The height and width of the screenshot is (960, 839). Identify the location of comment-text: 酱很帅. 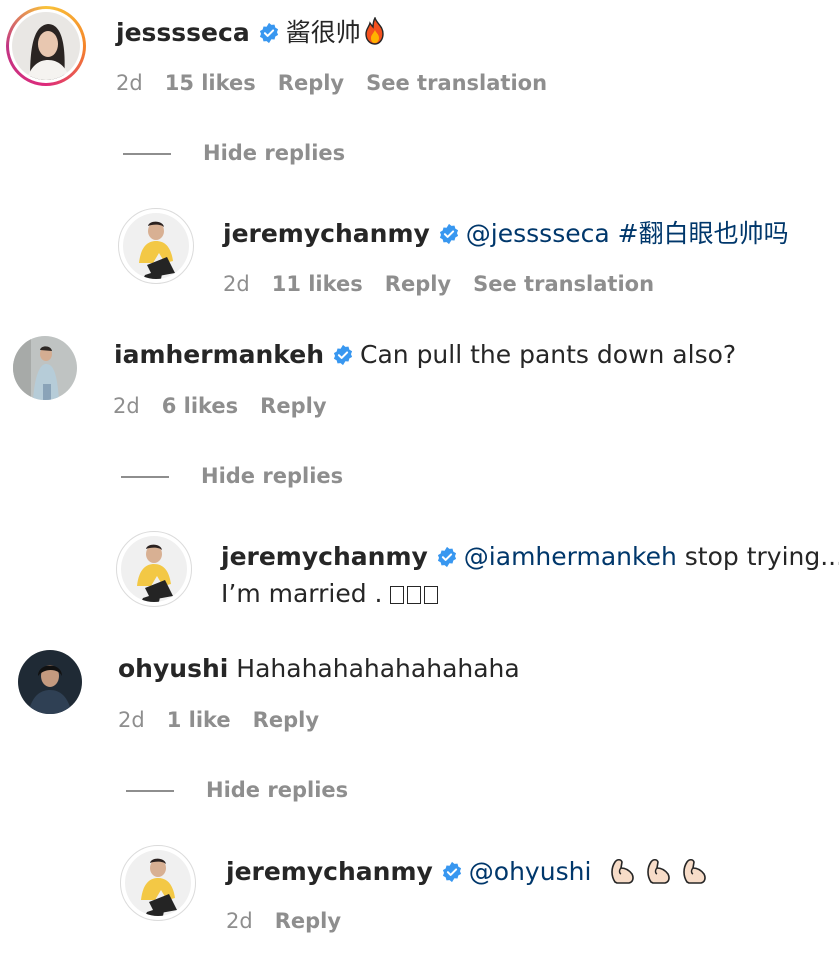
(323, 32).